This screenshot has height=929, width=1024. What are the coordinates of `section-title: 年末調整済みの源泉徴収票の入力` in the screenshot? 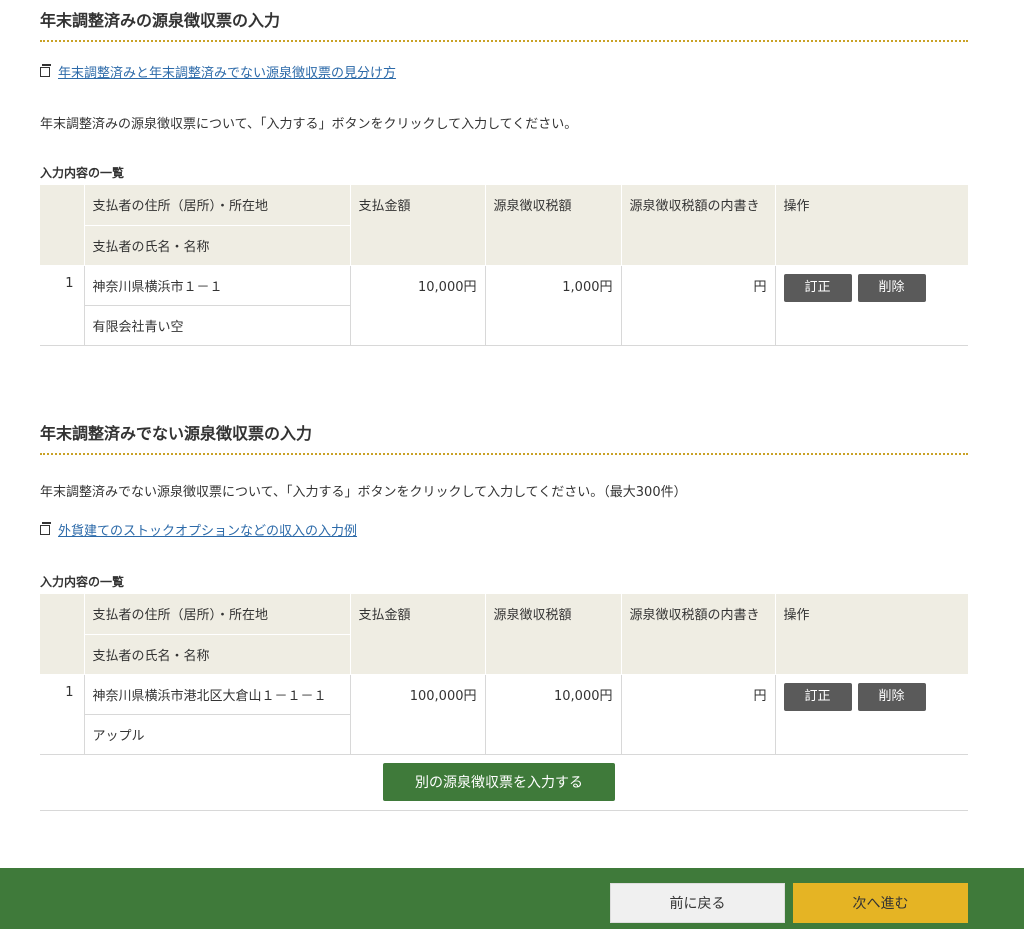 It's located at (504, 21).